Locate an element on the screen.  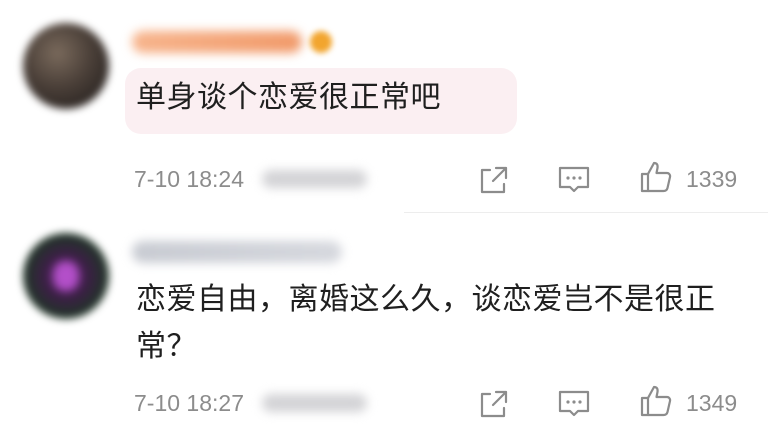
avatar-flower-image is located at coordinates (66, 276).